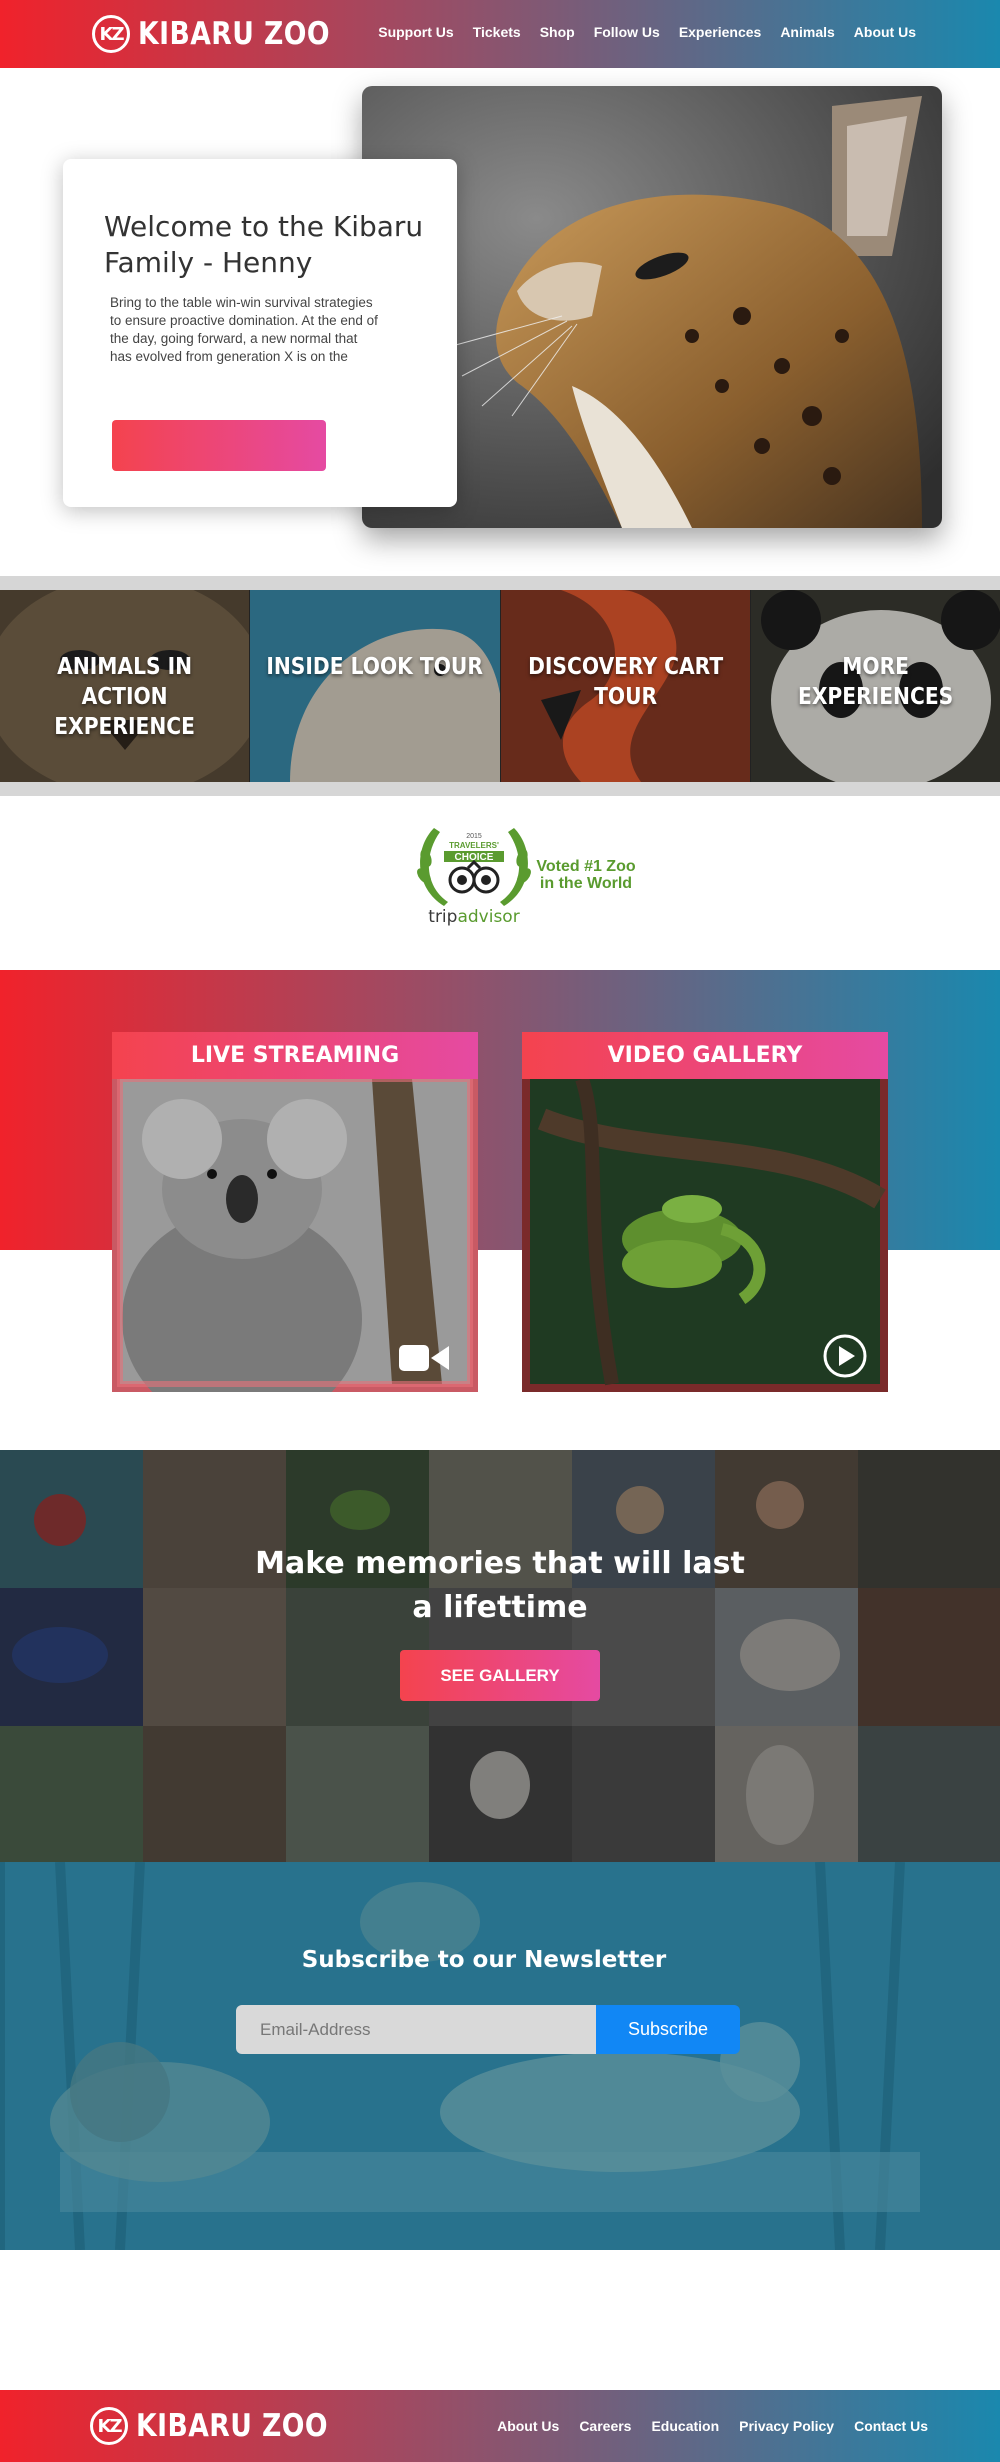 The image size is (1000, 2462). Describe the element at coordinates (474, 845) in the screenshot. I see `svg-text: TRAVELERS'` at that location.